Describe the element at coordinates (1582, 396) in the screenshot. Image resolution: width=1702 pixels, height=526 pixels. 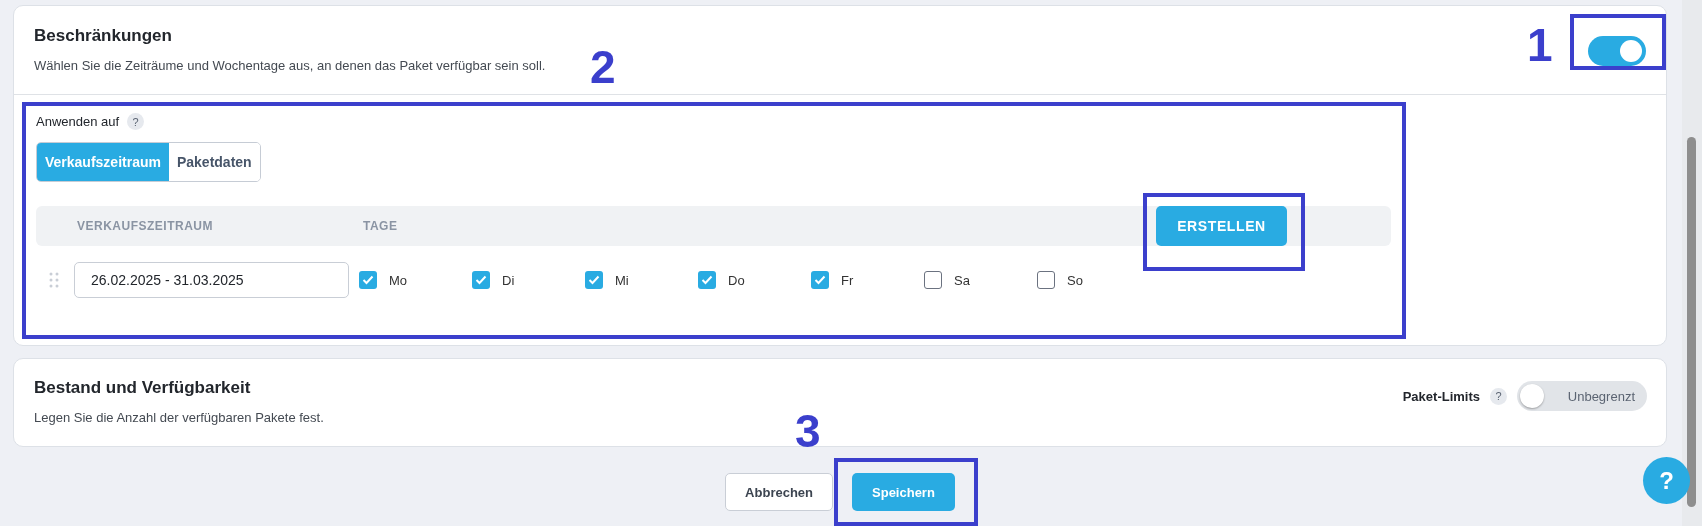
I see `limit-toggle: Unbegrenzt` at that location.